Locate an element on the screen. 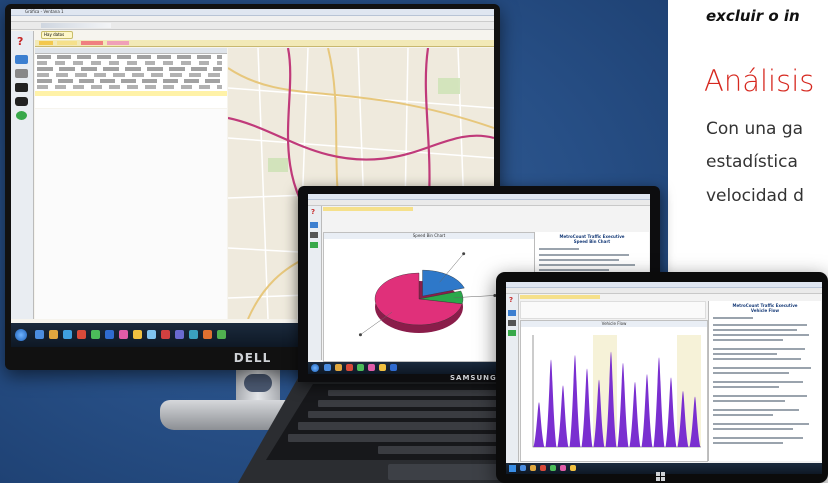 The height and width of the screenshot is (483, 828). vehicle-flow-chart-panel: Vehicle Flow is located at coordinates (614, 391).